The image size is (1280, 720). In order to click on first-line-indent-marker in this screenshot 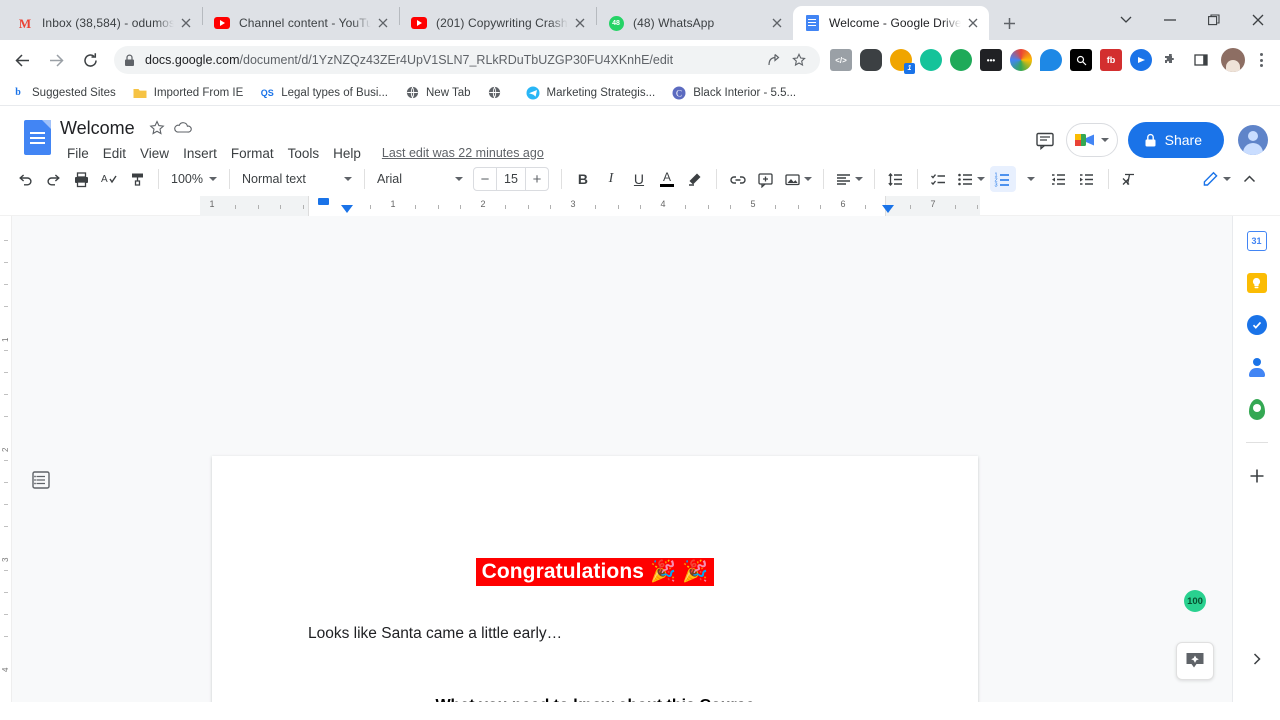, I will do `click(323, 201)`.